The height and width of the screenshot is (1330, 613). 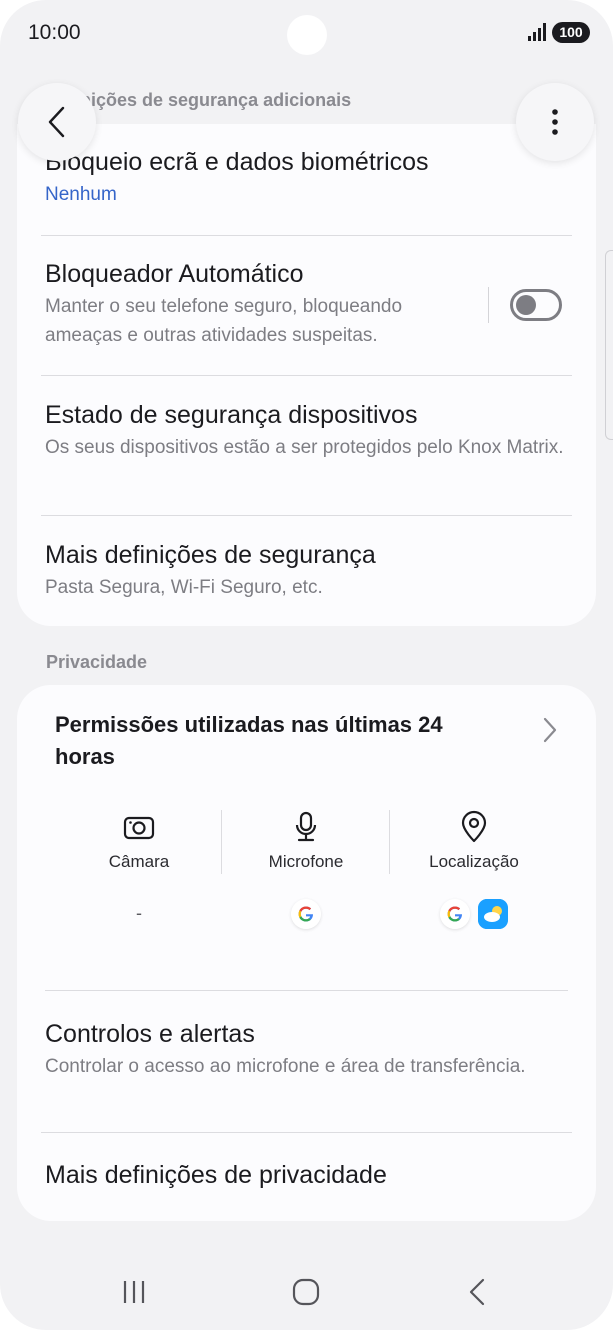 What do you see at coordinates (537, 32) in the screenshot?
I see `signal-bars-icon` at bounding box center [537, 32].